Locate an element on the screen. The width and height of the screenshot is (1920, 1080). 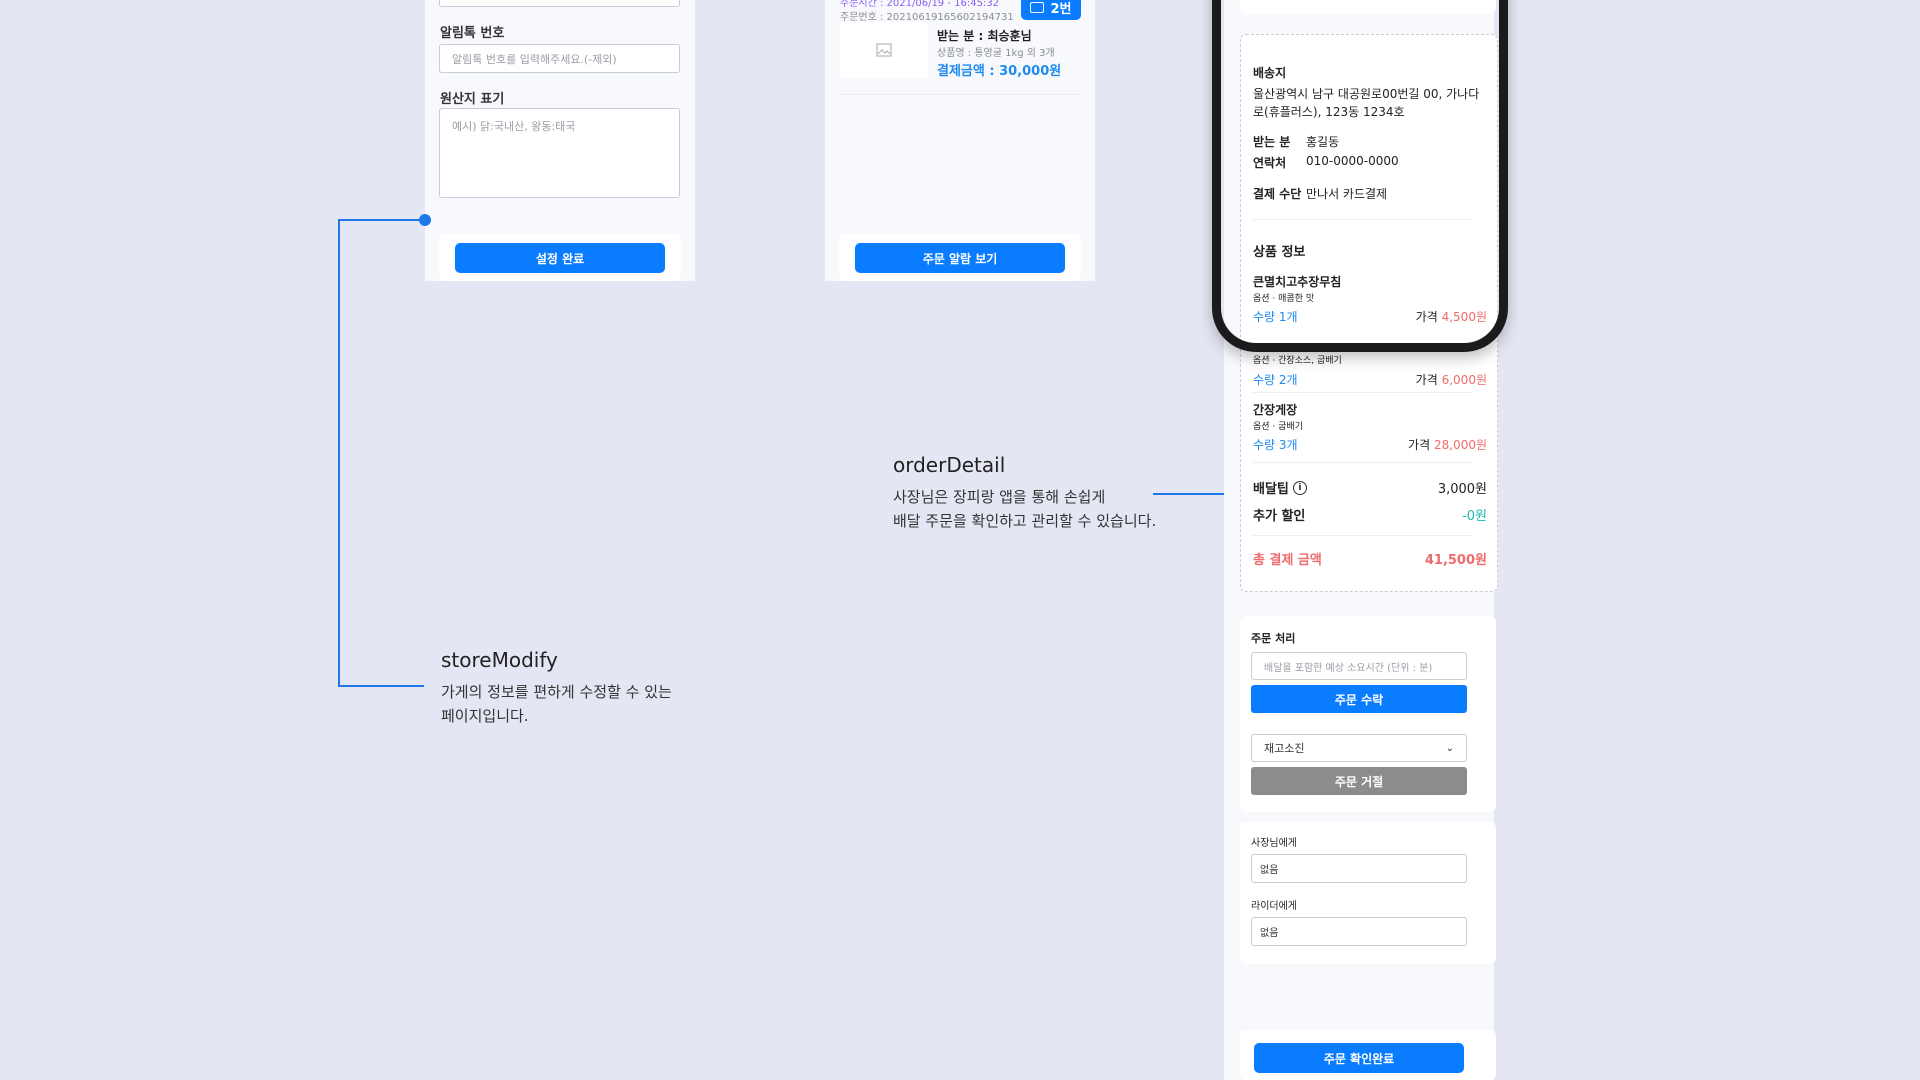
address-line-1: 울산광역시 남구 대공원로00번길 00, 가나다 is located at coordinates (1366, 94).